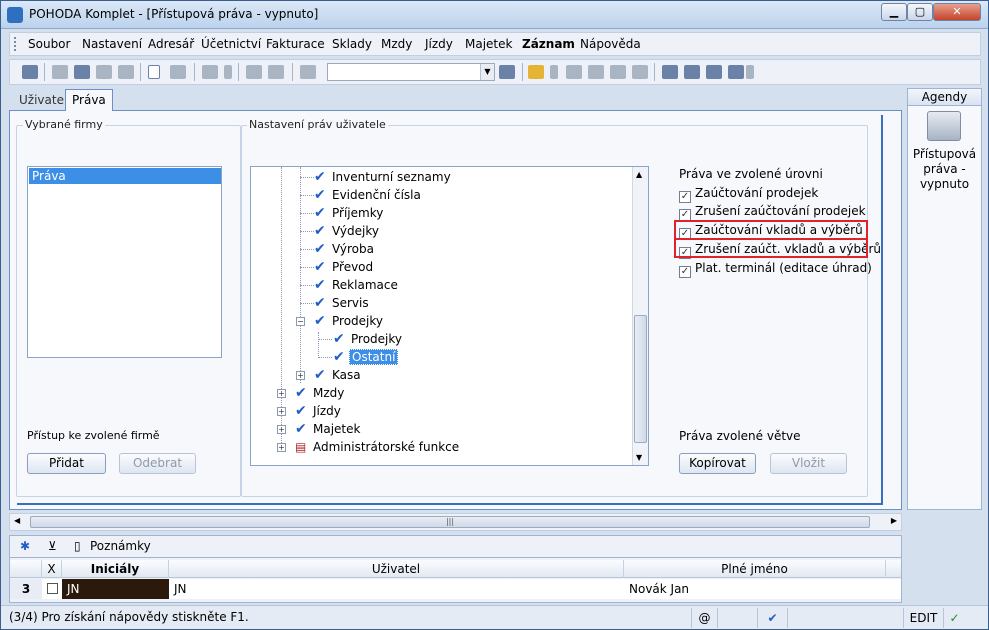 This screenshot has height=630, width=989. Describe the element at coordinates (944, 126) in the screenshot. I see `keys-icon` at that location.